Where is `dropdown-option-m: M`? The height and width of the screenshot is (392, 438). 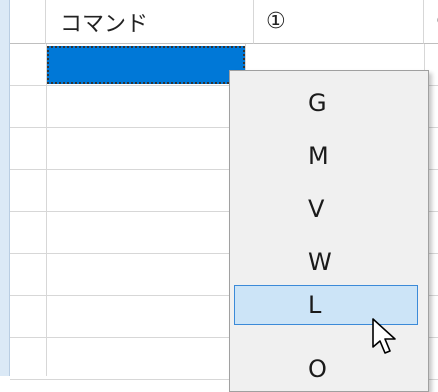 dropdown-option-m: M is located at coordinates (326, 156).